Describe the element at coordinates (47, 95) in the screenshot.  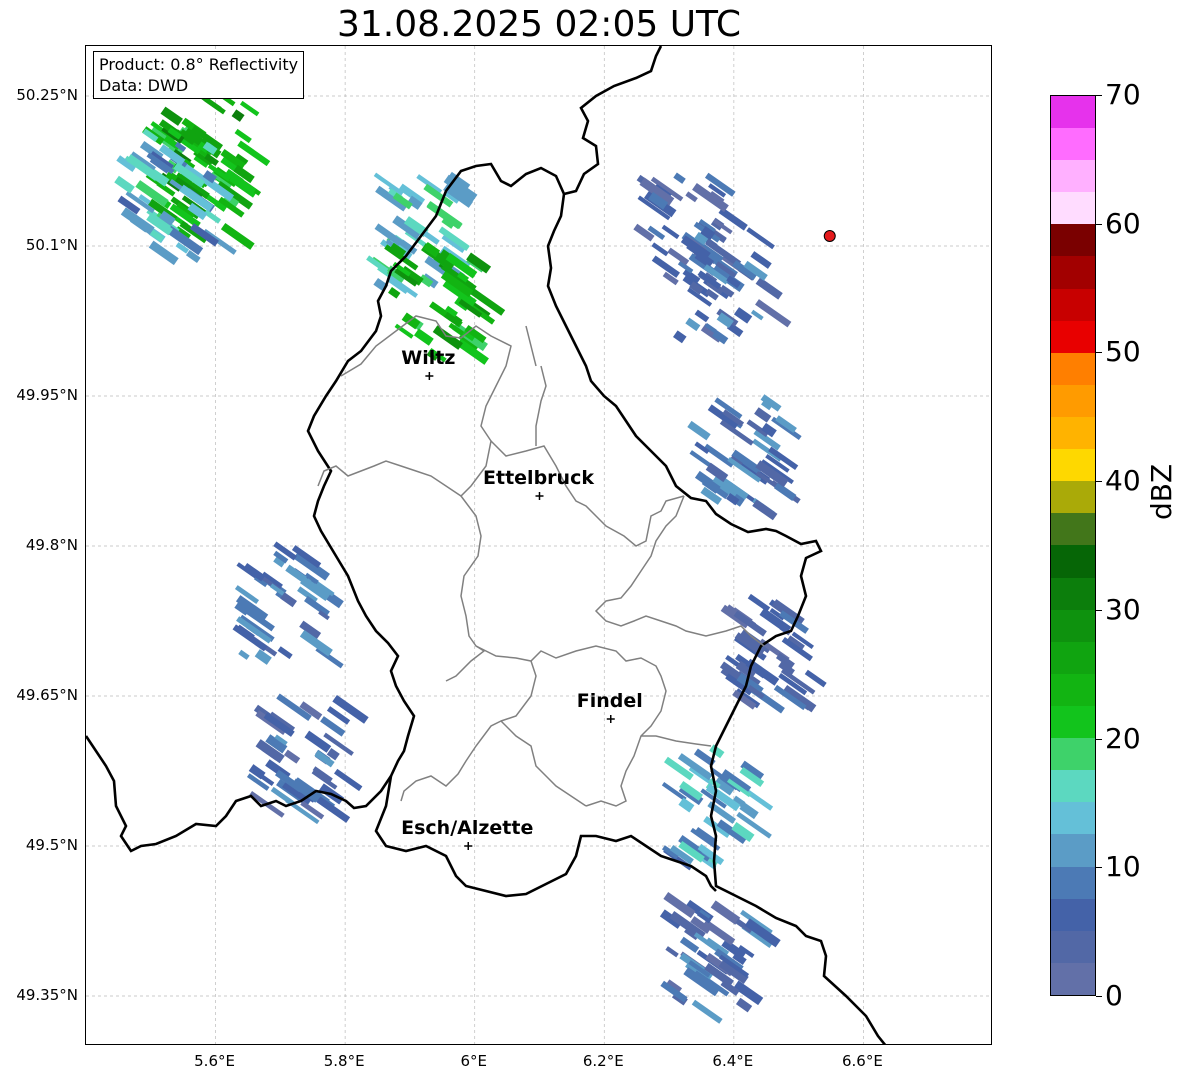
I see `lat-tick-label: 50.25°N` at that location.